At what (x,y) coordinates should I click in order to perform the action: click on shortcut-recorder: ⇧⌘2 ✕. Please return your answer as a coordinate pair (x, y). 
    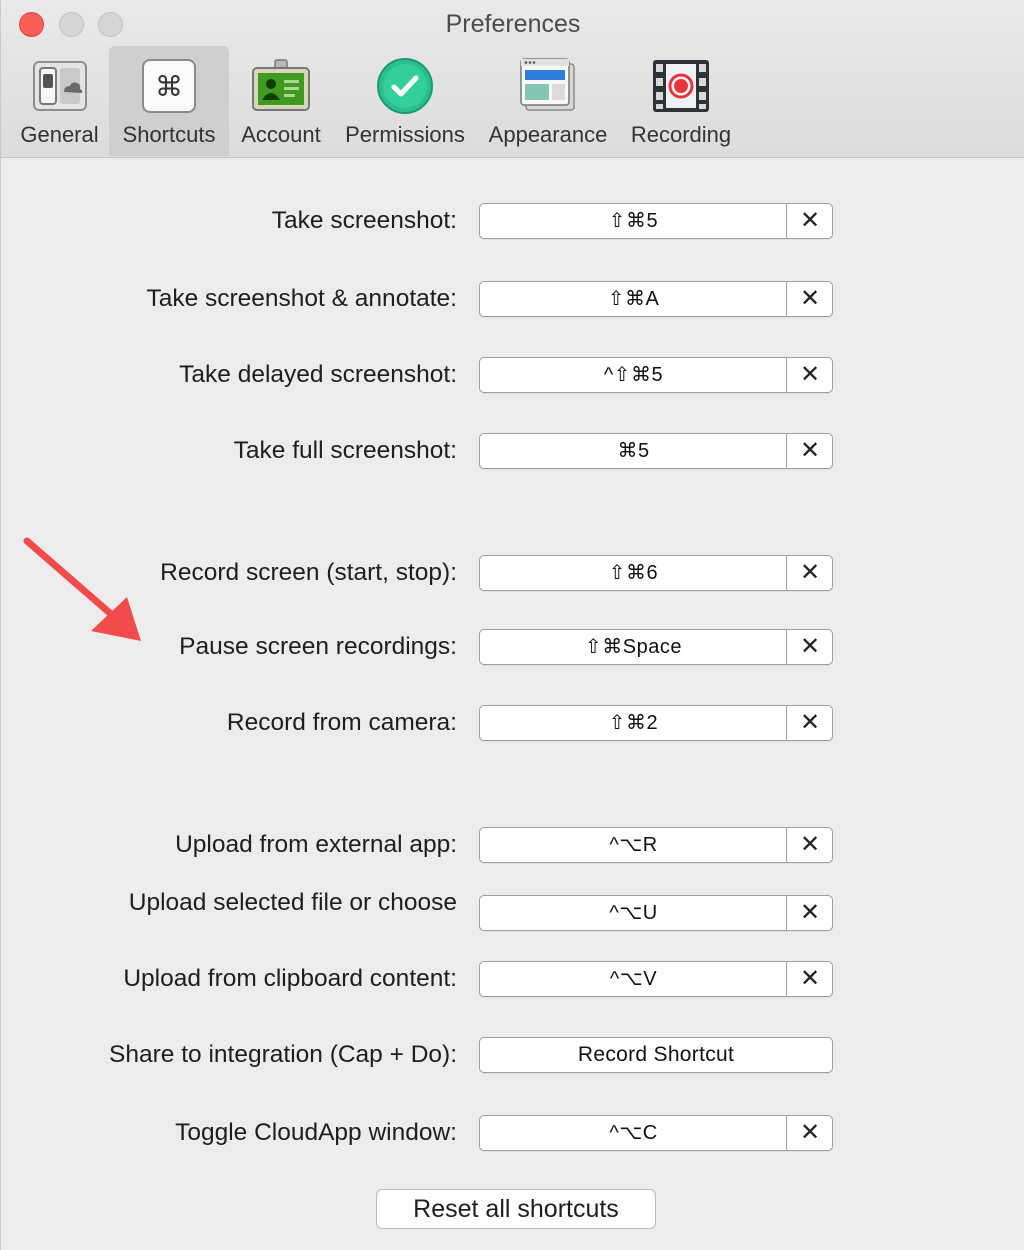
    Looking at the image, I should click on (656, 723).